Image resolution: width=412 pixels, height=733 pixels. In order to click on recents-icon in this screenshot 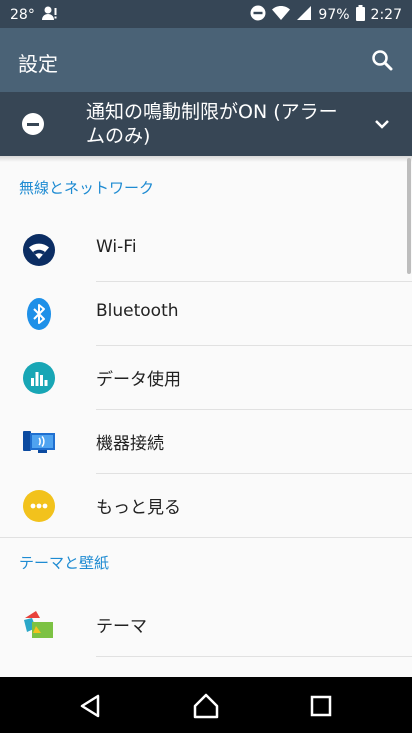, I will do `click(321, 706)`.